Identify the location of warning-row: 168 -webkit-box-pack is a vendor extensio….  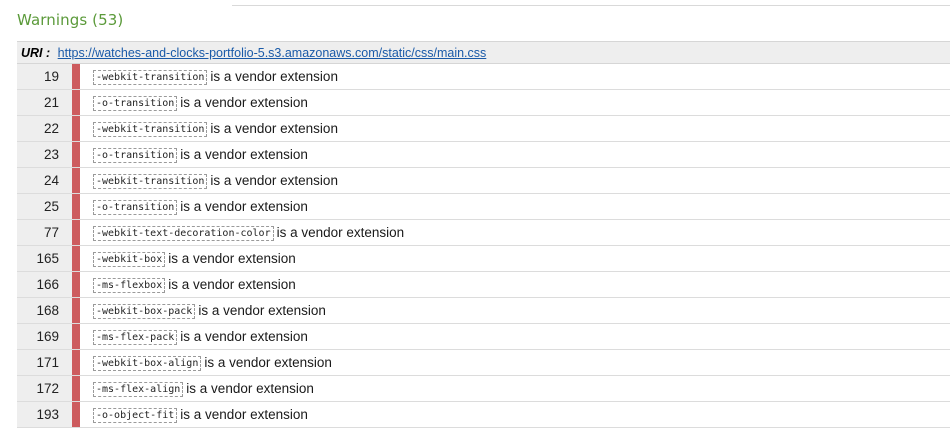
(483, 311).